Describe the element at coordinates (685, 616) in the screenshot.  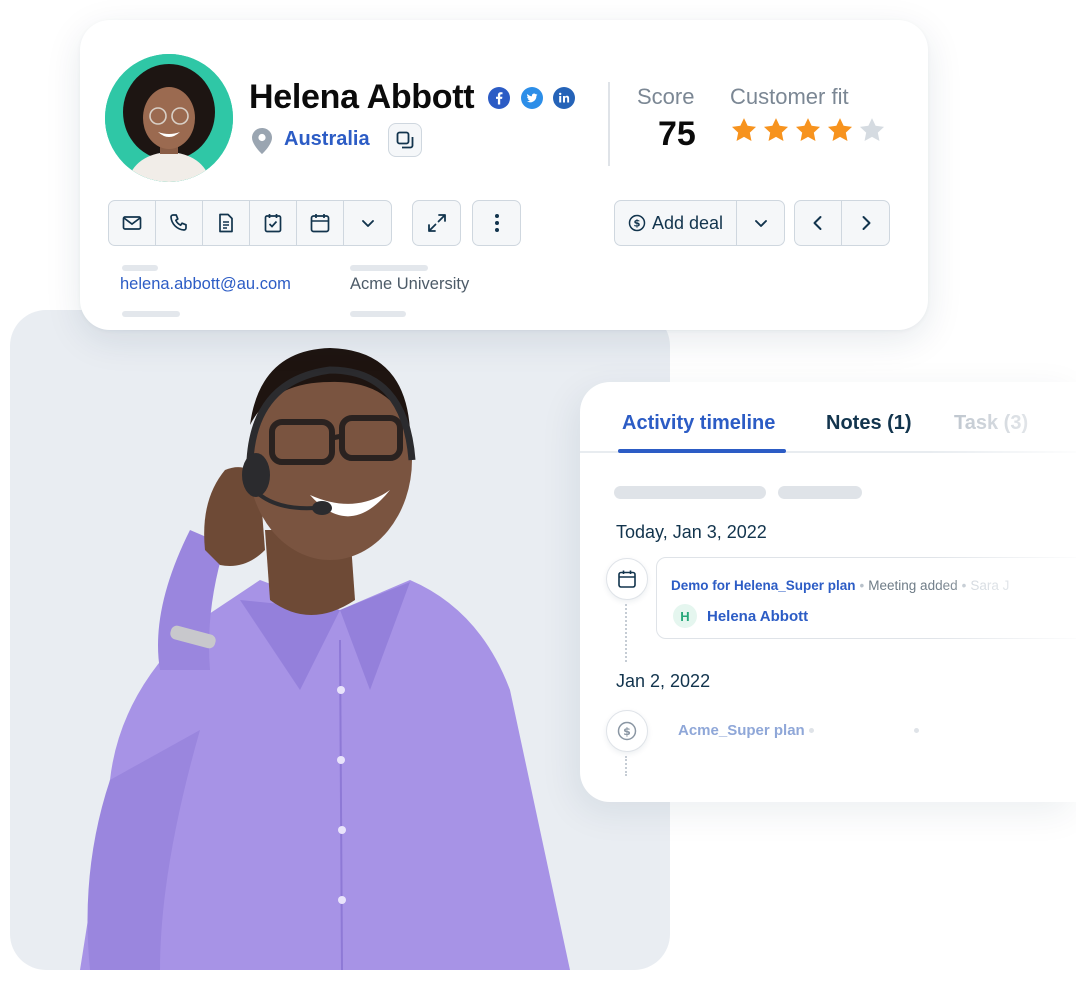
I see `attendee-avatar: H` at that location.